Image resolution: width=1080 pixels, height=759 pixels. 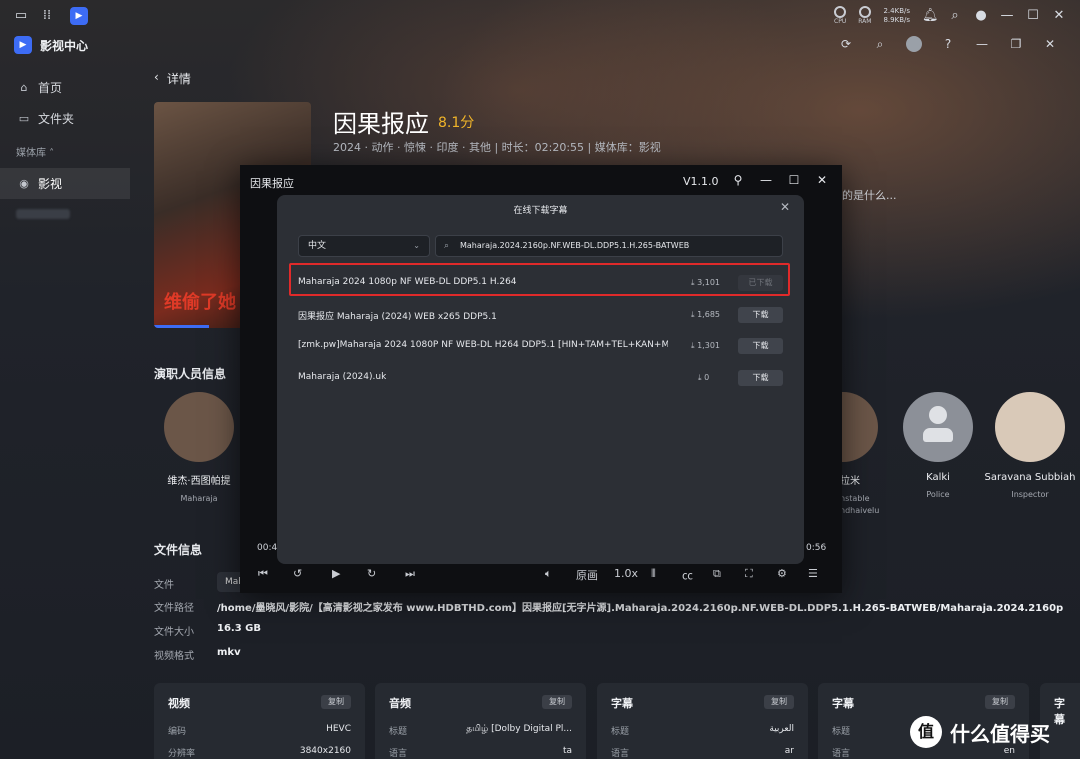 I want to click on subtitle-result-row: Maharaja (2024).uk ⤓ 0 下载, so click(x=540, y=378).